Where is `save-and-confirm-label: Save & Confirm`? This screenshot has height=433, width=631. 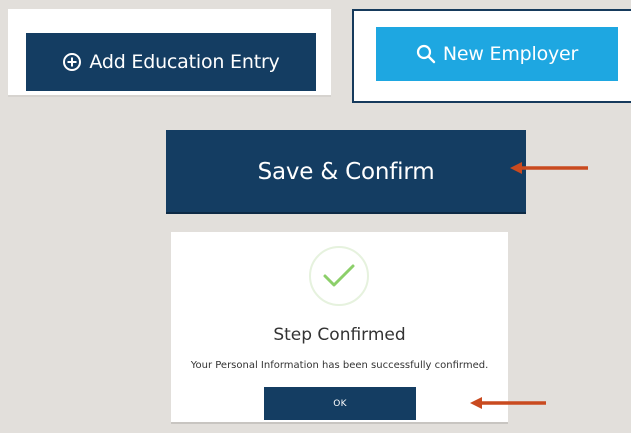
save-and-confirm-label: Save & Confirm is located at coordinates (346, 172).